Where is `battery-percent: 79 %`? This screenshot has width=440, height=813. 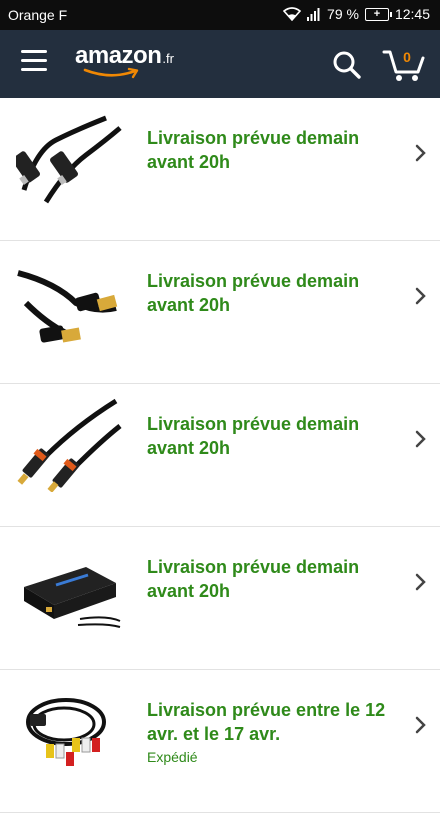 battery-percent: 79 % is located at coordinates (343, 14).